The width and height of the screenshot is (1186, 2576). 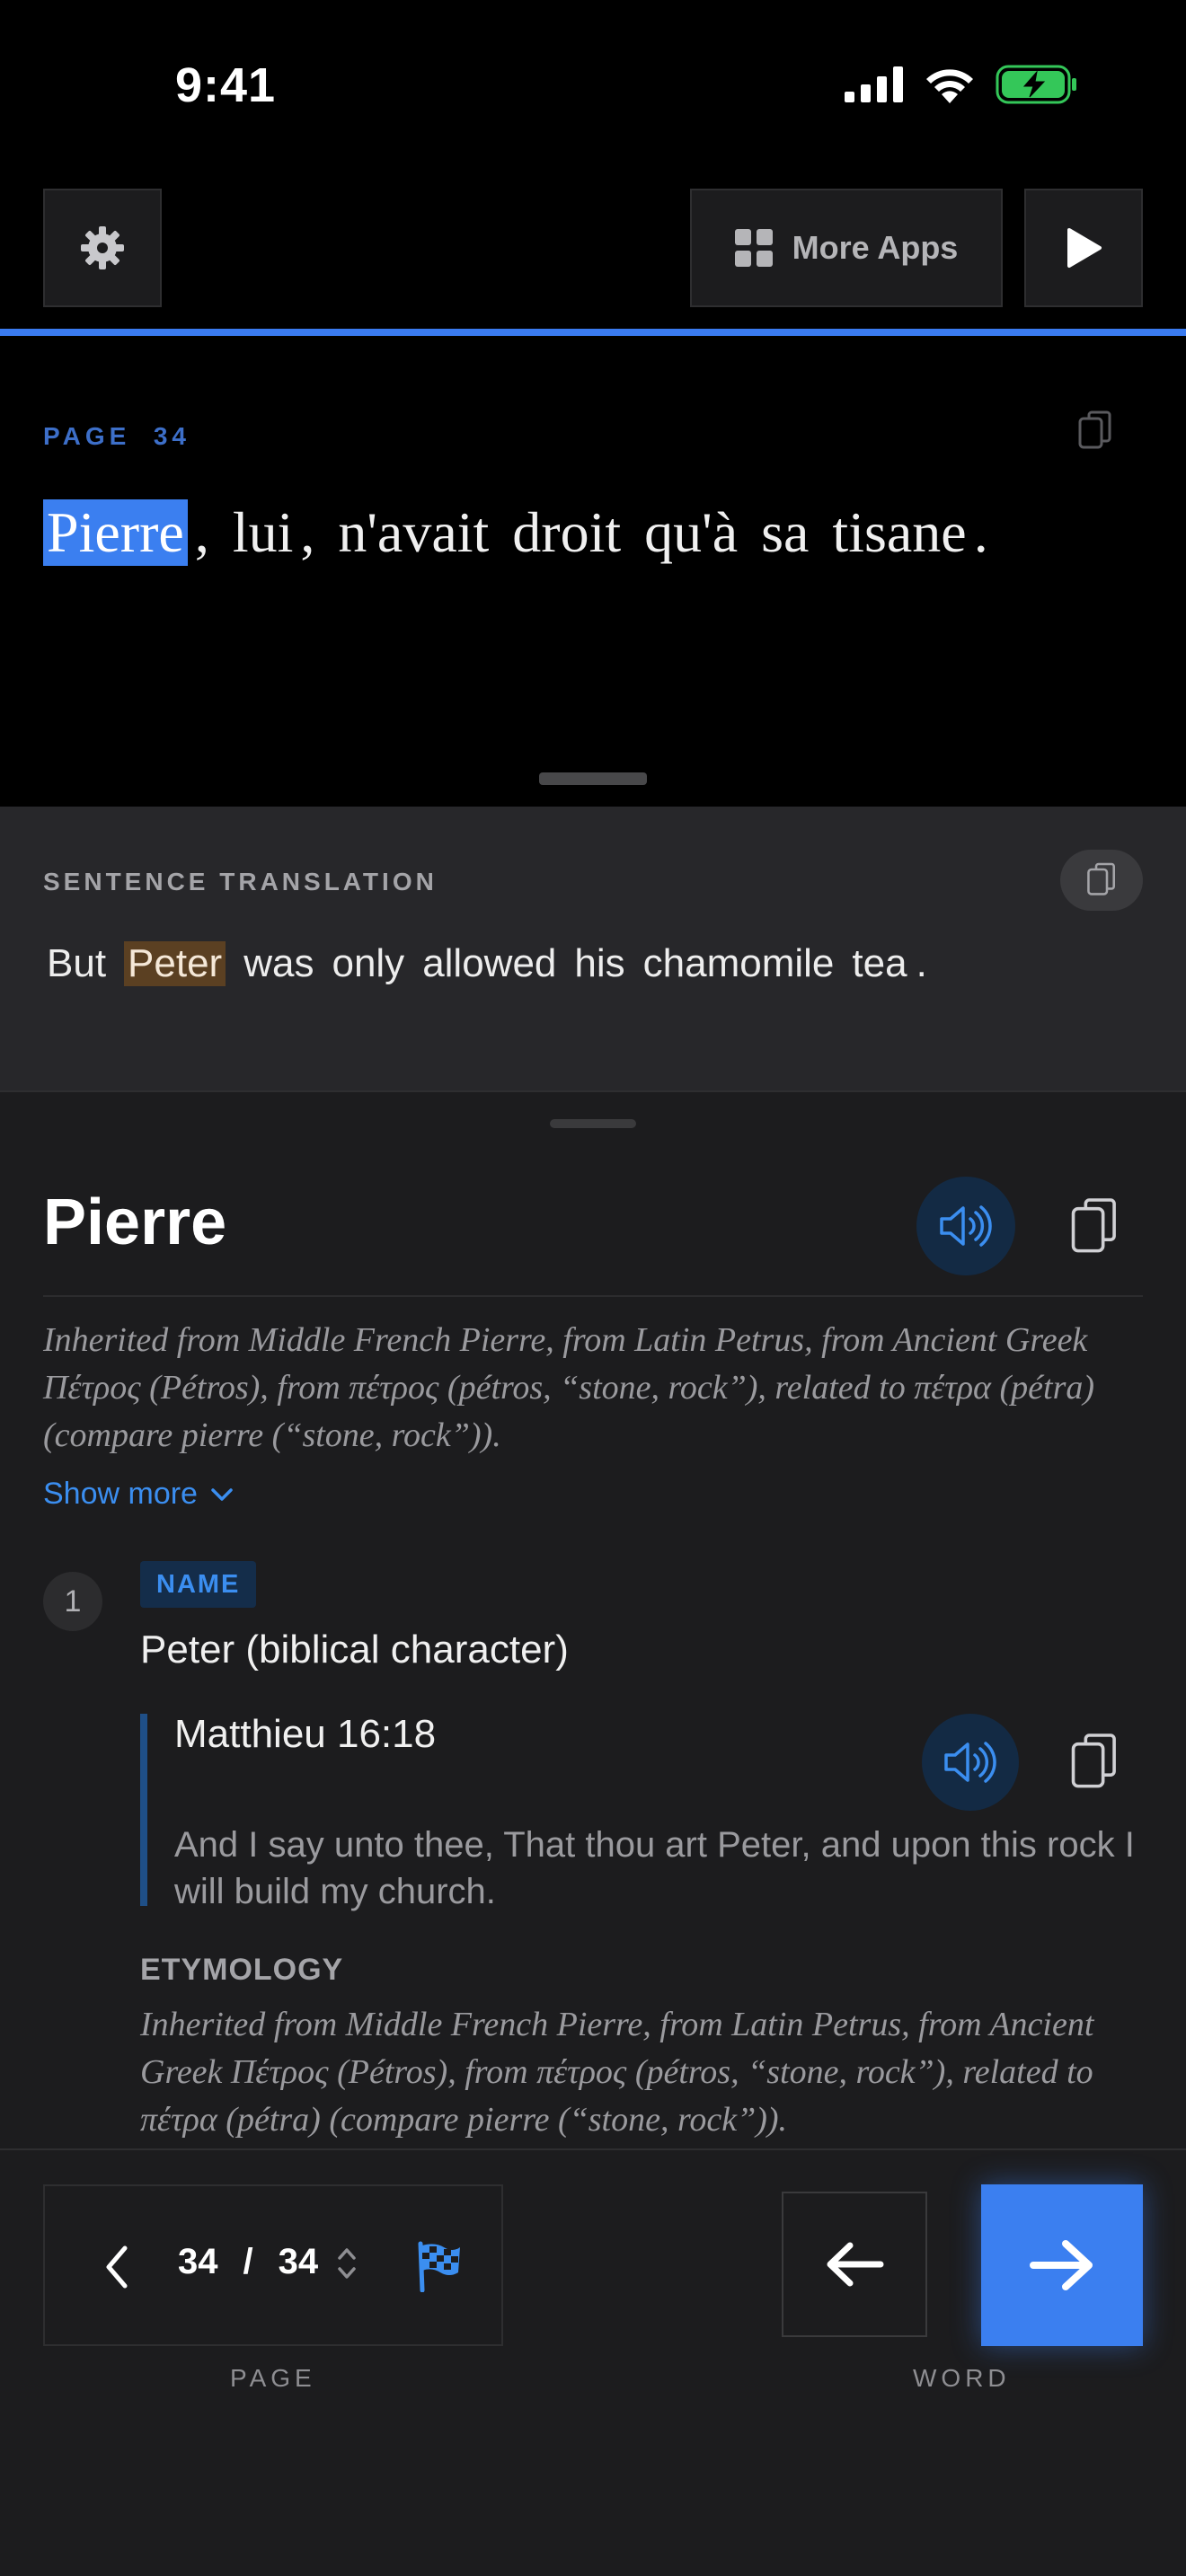 What do you see at coordinates (899, 532) in the screenshot?
I see `sentence-word: tisane` at bounding box center [899, 532].